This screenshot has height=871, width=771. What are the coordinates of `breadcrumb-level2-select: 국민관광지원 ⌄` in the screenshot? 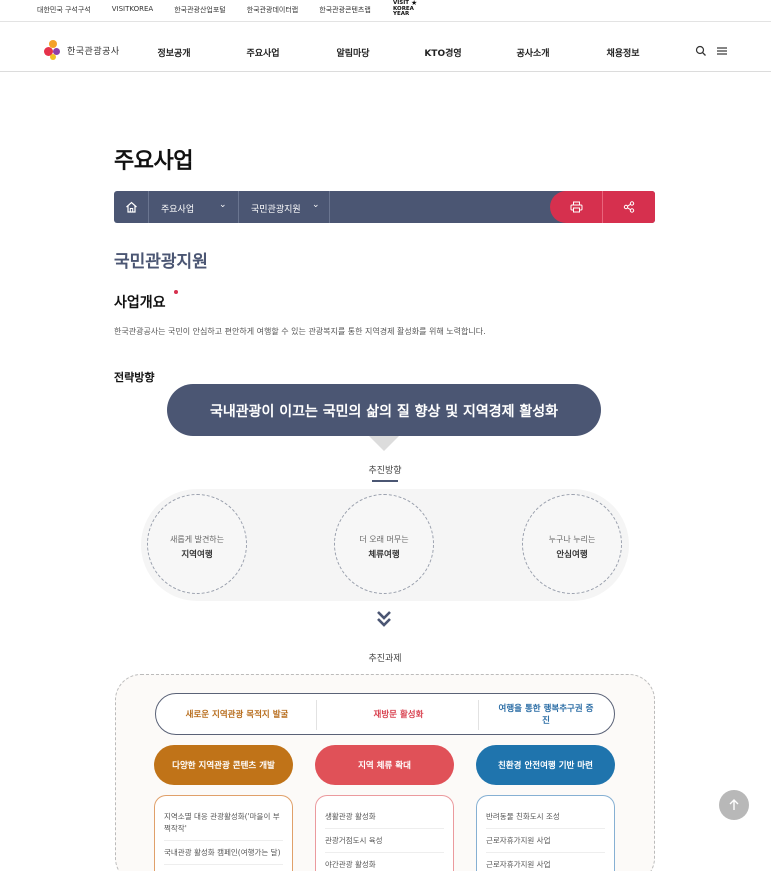 It's located at (284, 207).